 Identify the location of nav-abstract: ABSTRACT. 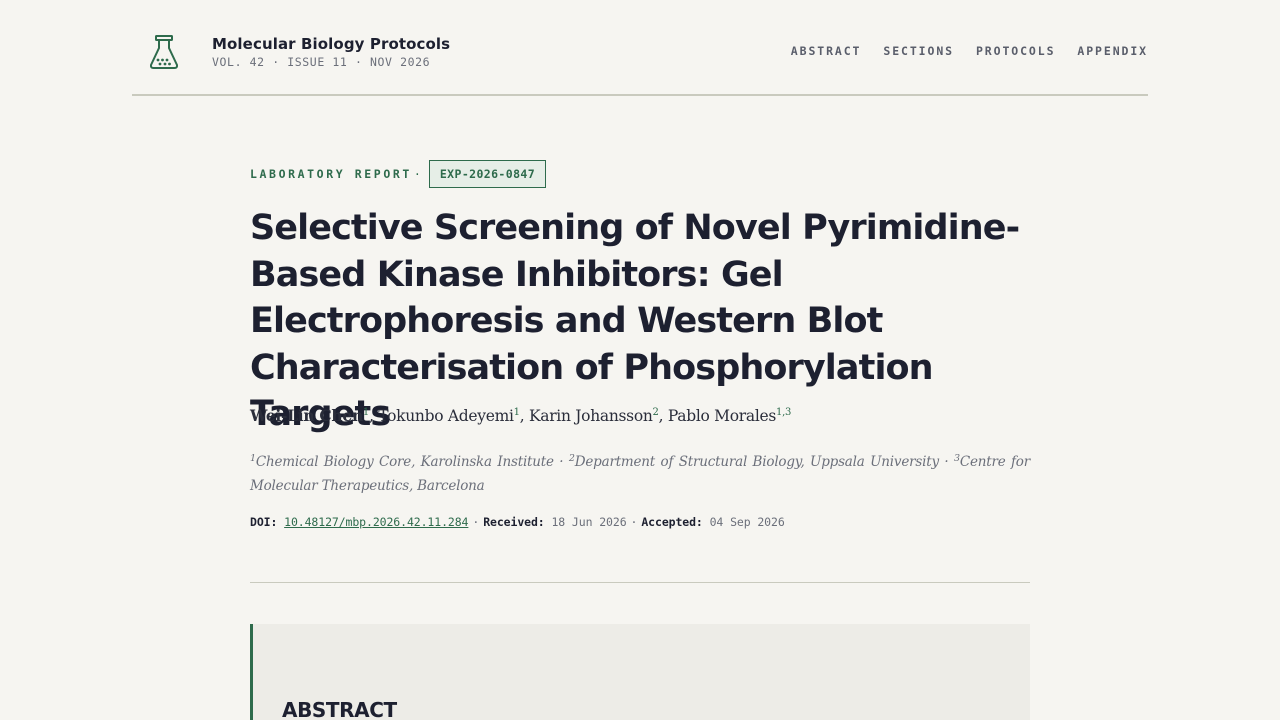
(826, 51).